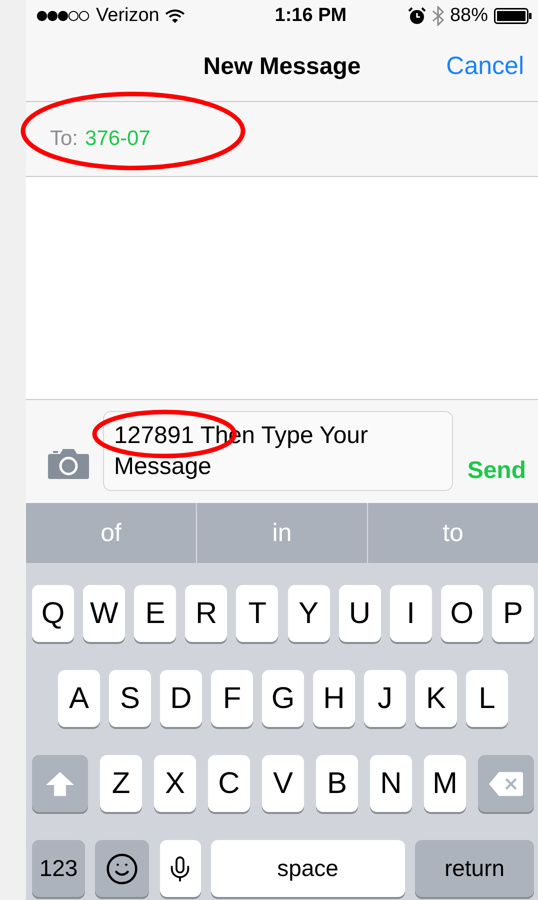 The image size is (538, 900). I want to click on letter-key: P, so click(513, 613).